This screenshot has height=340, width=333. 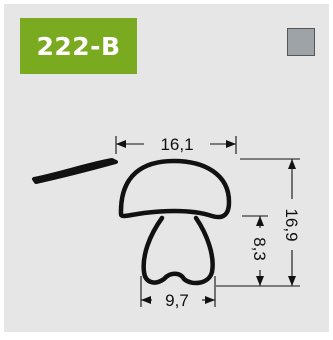 I want to click on dim-top-width-arrow-left, so click(x=121, y=144).